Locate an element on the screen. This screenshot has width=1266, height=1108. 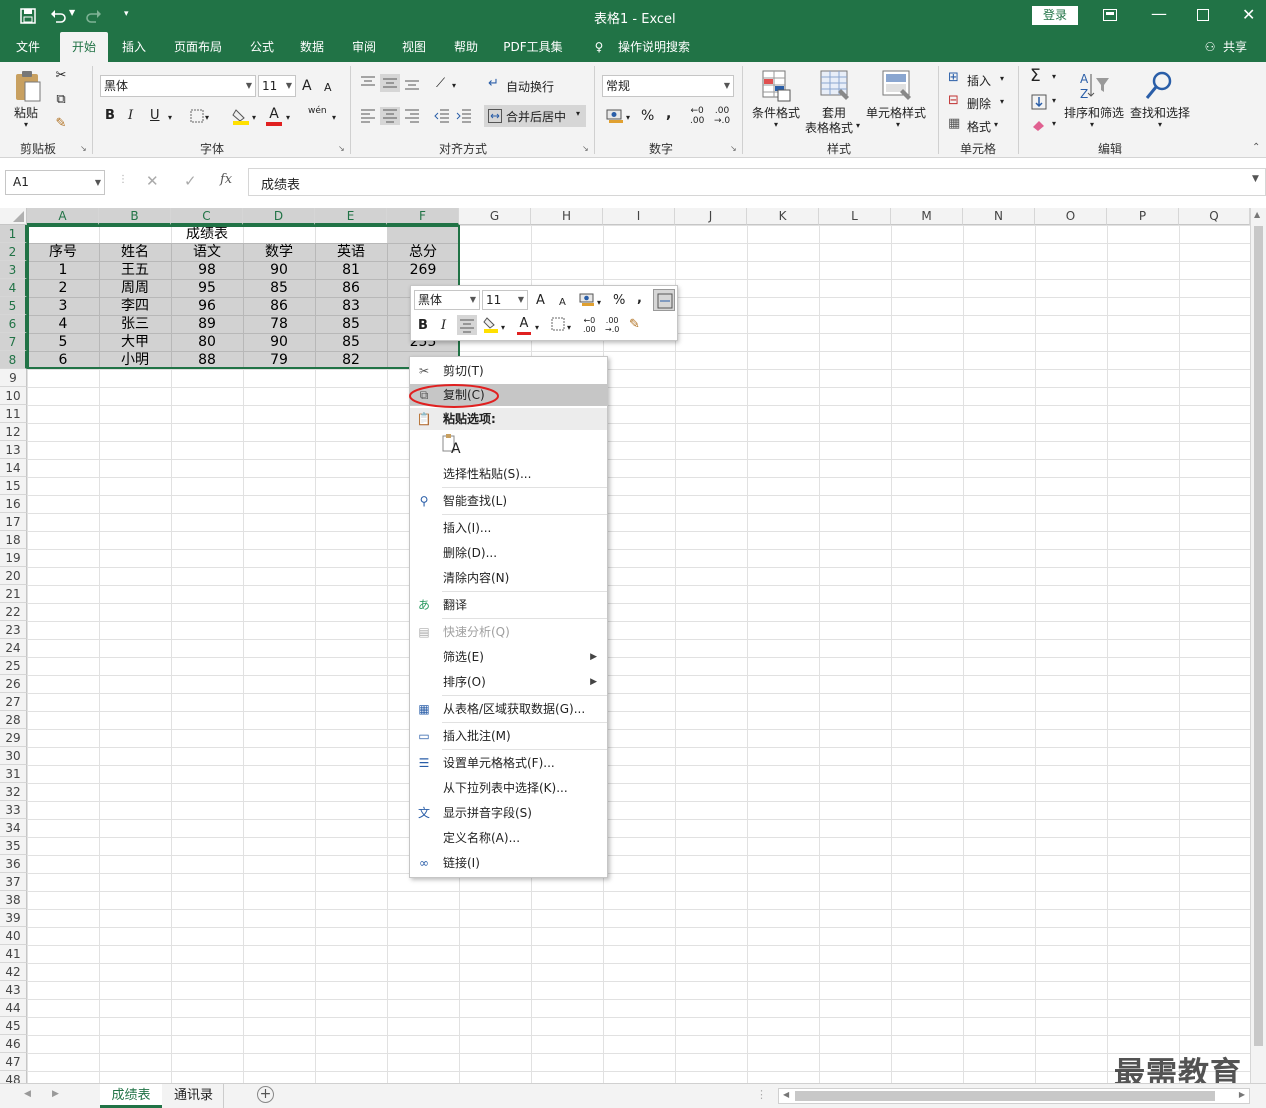
sort-filter-dropdown-icon: ▾ is located at coordinates (1092, 124).